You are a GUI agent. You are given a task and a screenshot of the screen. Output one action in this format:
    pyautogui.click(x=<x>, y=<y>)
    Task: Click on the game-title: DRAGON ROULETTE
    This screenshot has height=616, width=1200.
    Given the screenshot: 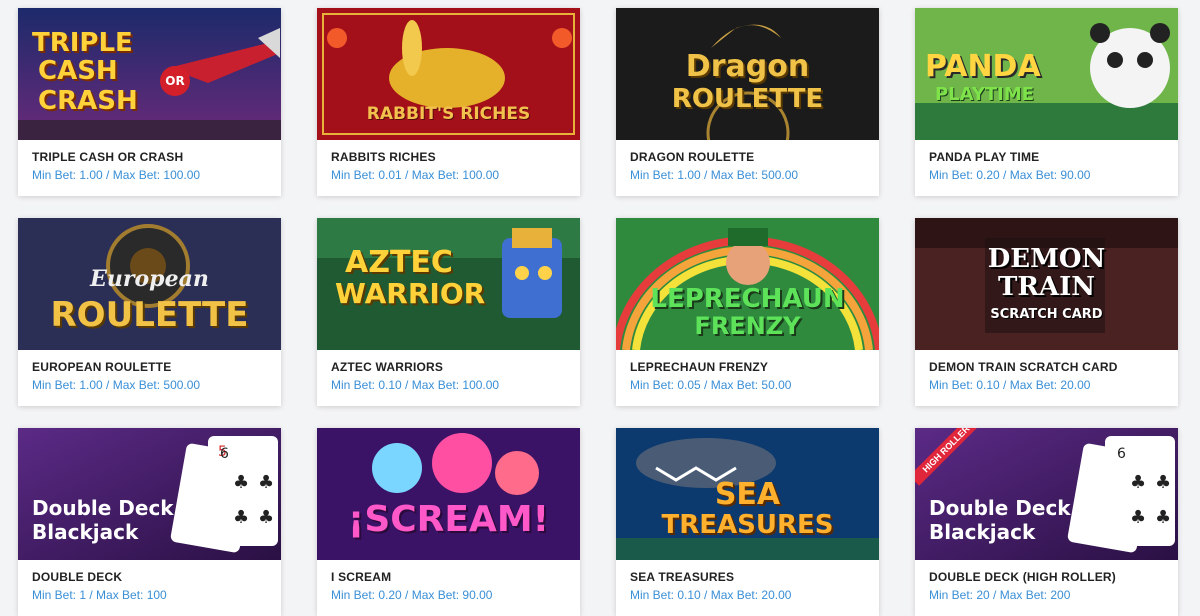 What is the action you would take?
    pyautogui.click(x=747, y=157)
    